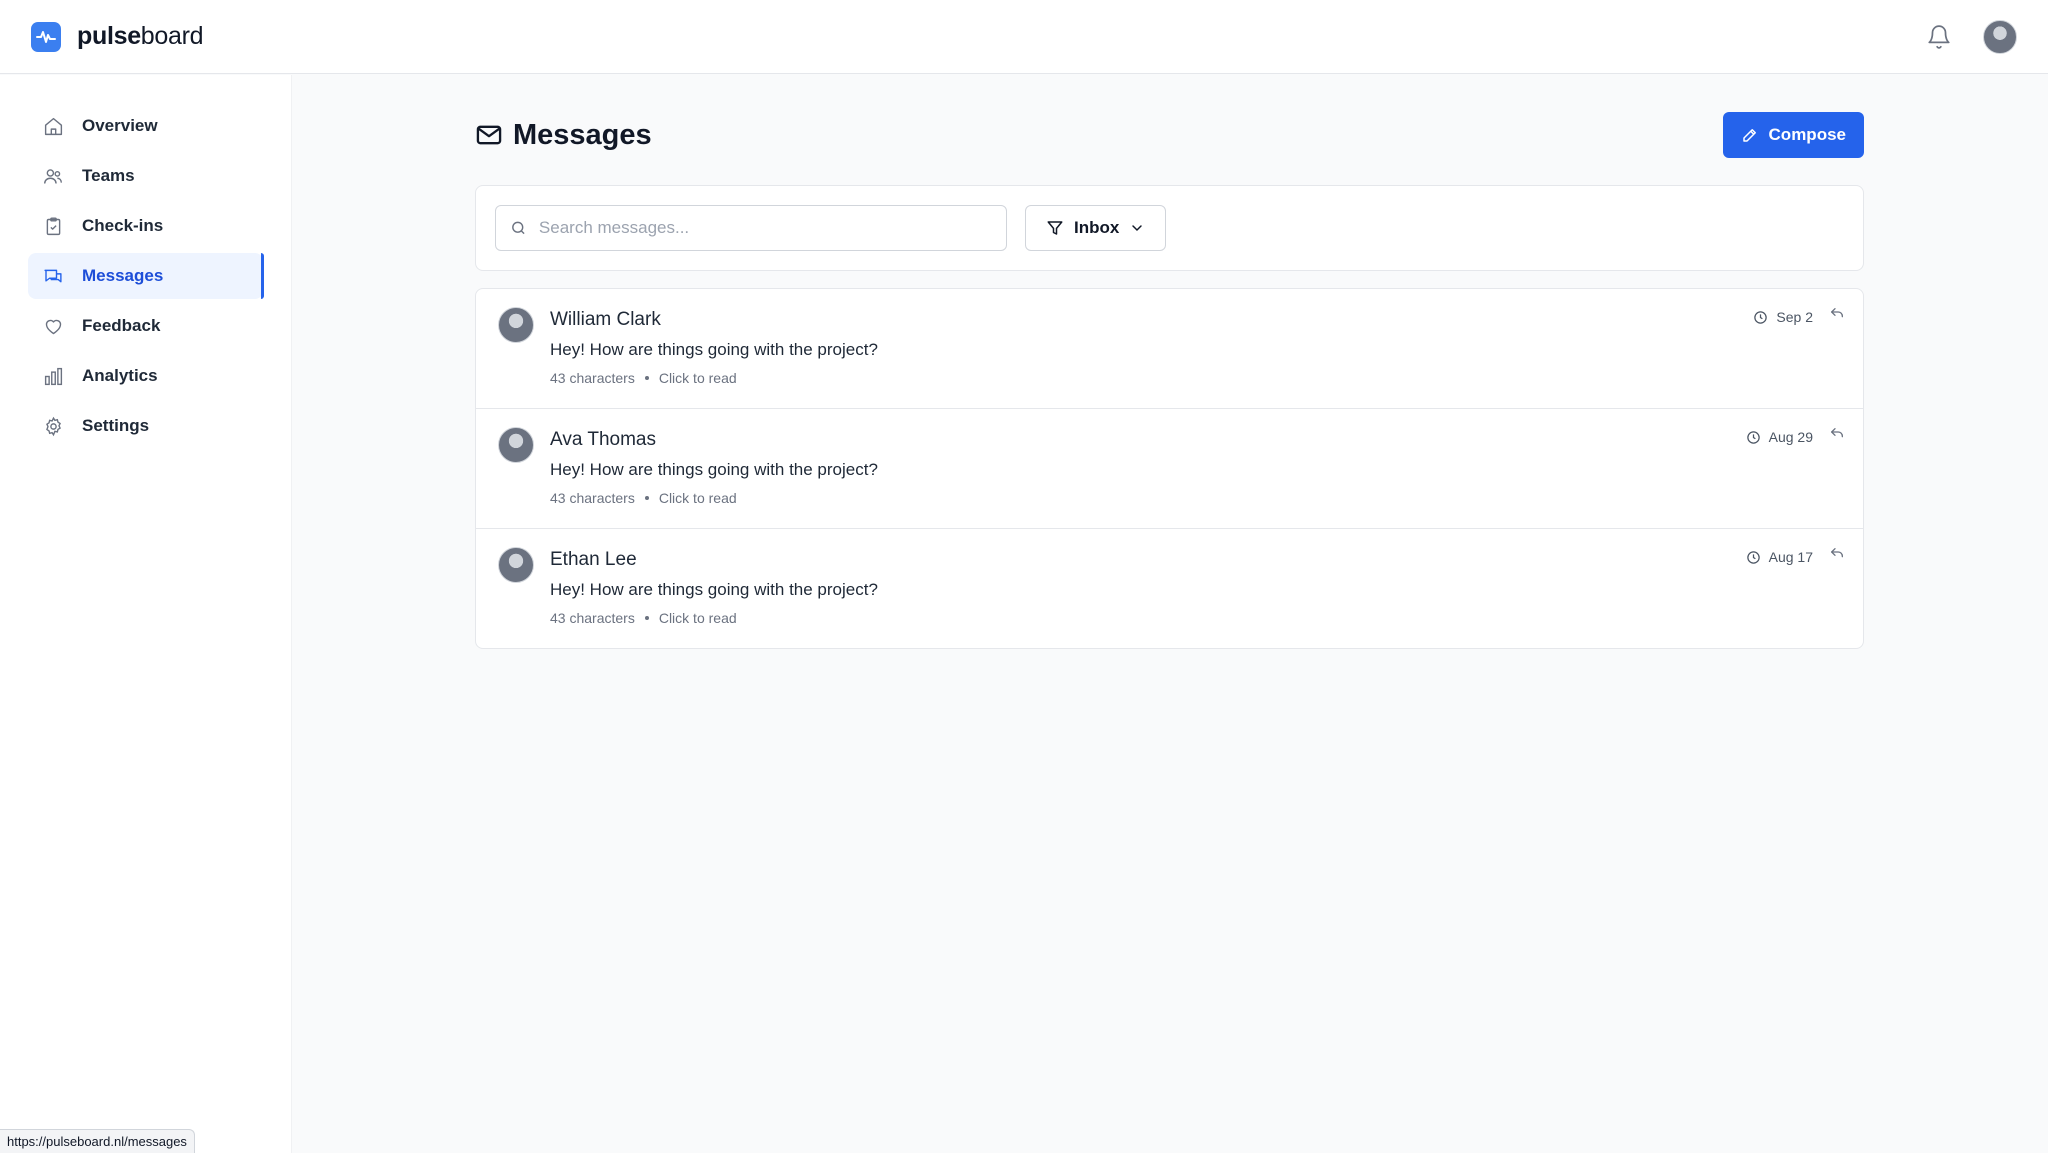 This screenshot has width=2048, height=1153. Describe the element at coordinates (53, 376) in the screenshot. I see `bar-chart-icon` at that location.